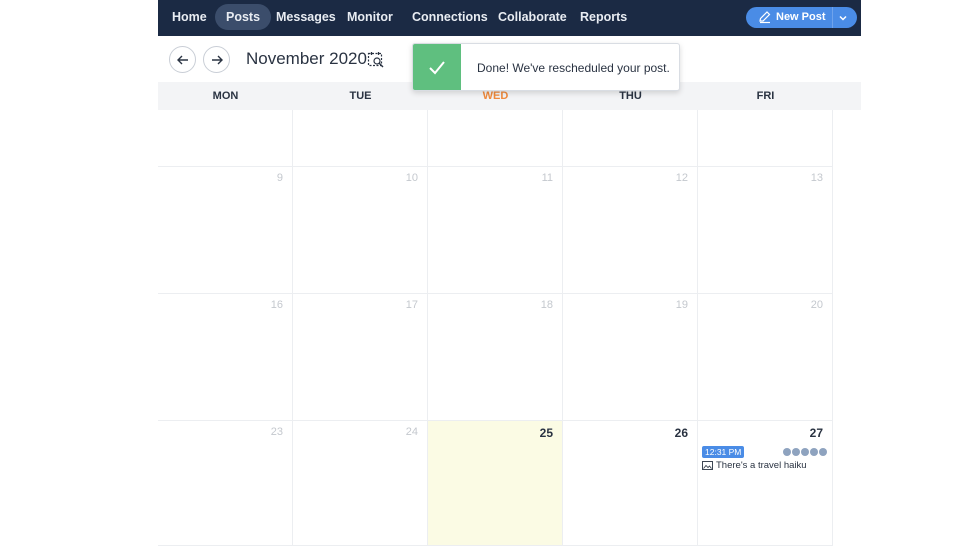 The height and width of the screenshot is (546, 970). I want to click on twitter-icon, so click(796, 452).